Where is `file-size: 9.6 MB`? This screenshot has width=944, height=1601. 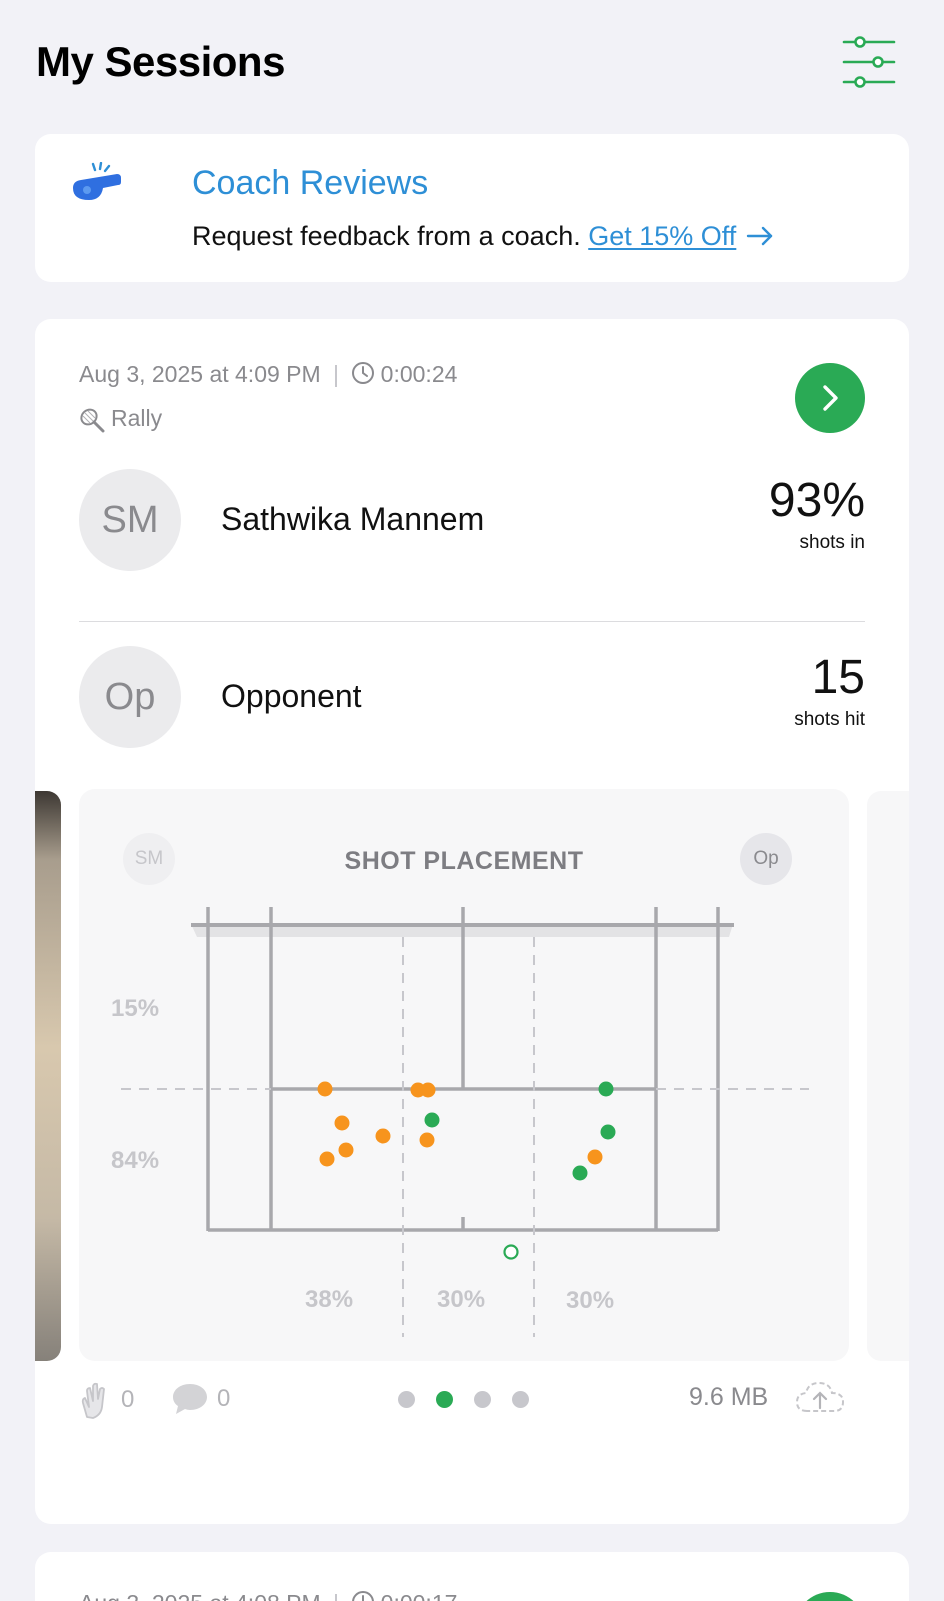
file-size: 9.6 MB is located at coordinates (729, 1397).